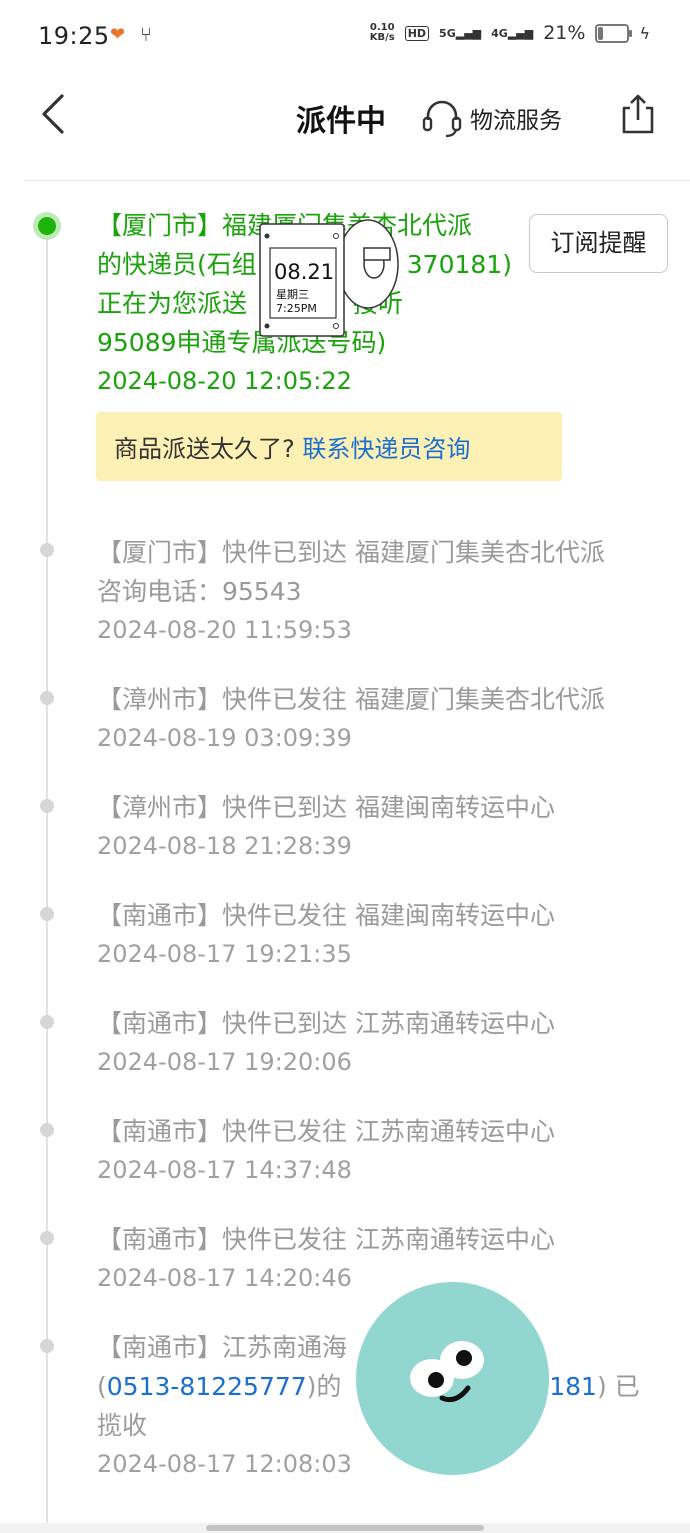  I want to click on timeline-line, so click(47, 876).